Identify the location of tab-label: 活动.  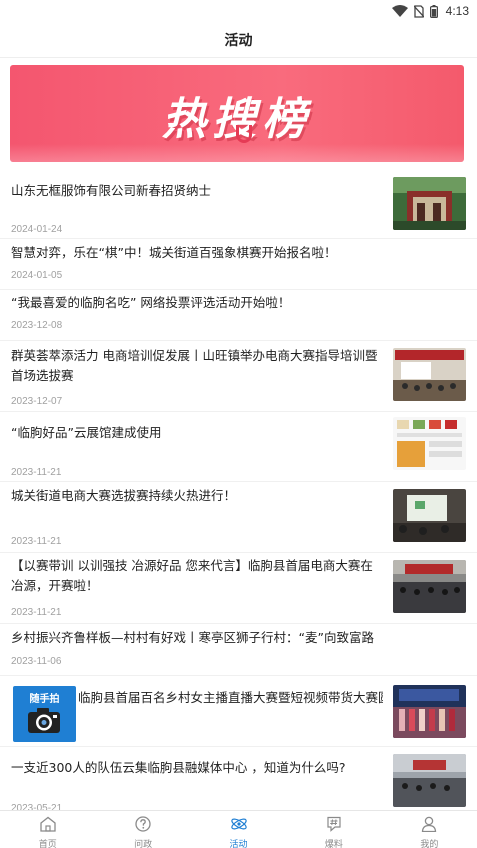
(238, 844).